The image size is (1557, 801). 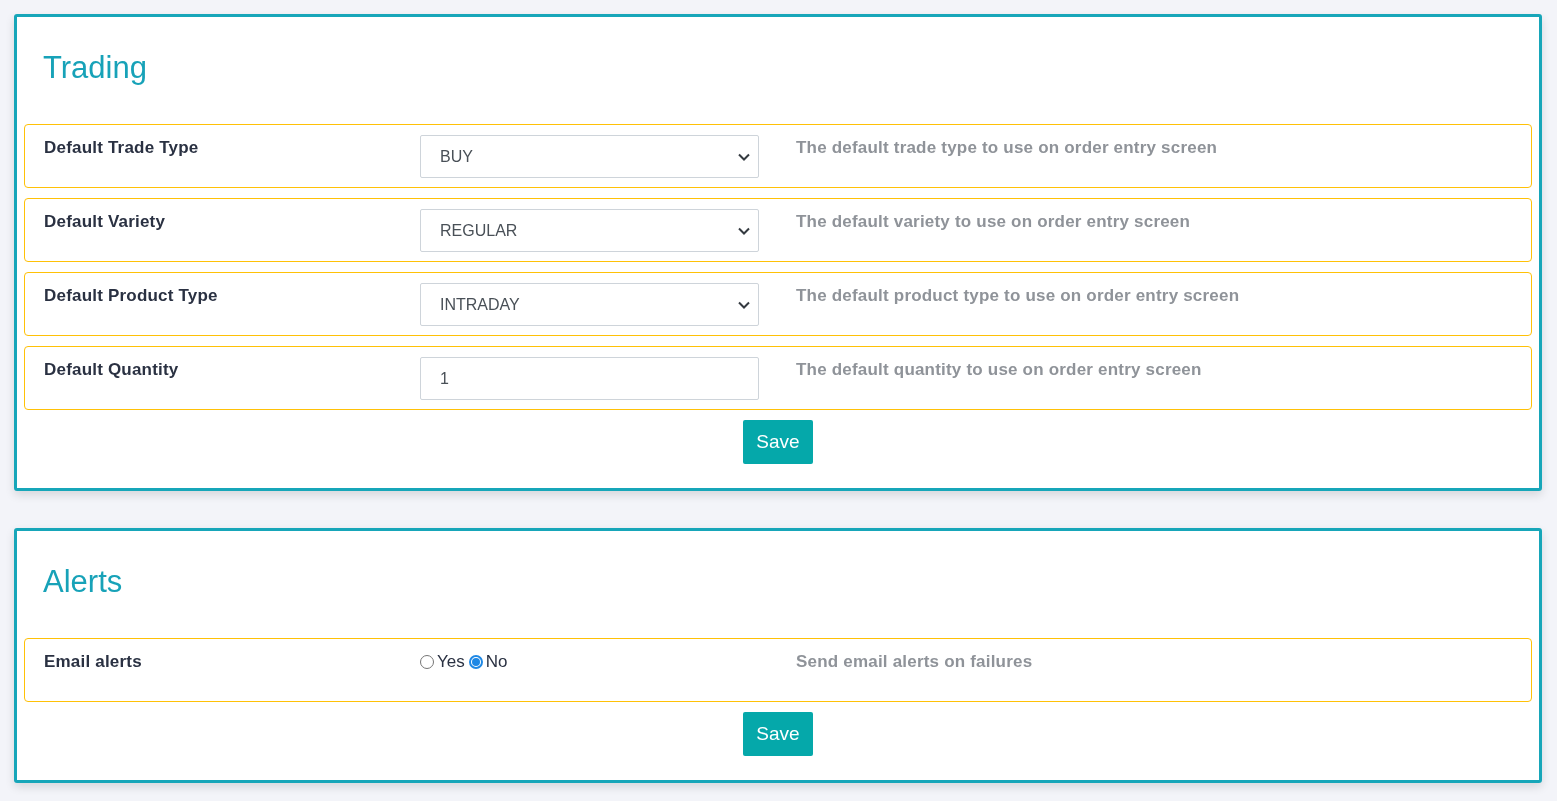 I want to click on select-field: REGULAR, so click(x=589, y=230).